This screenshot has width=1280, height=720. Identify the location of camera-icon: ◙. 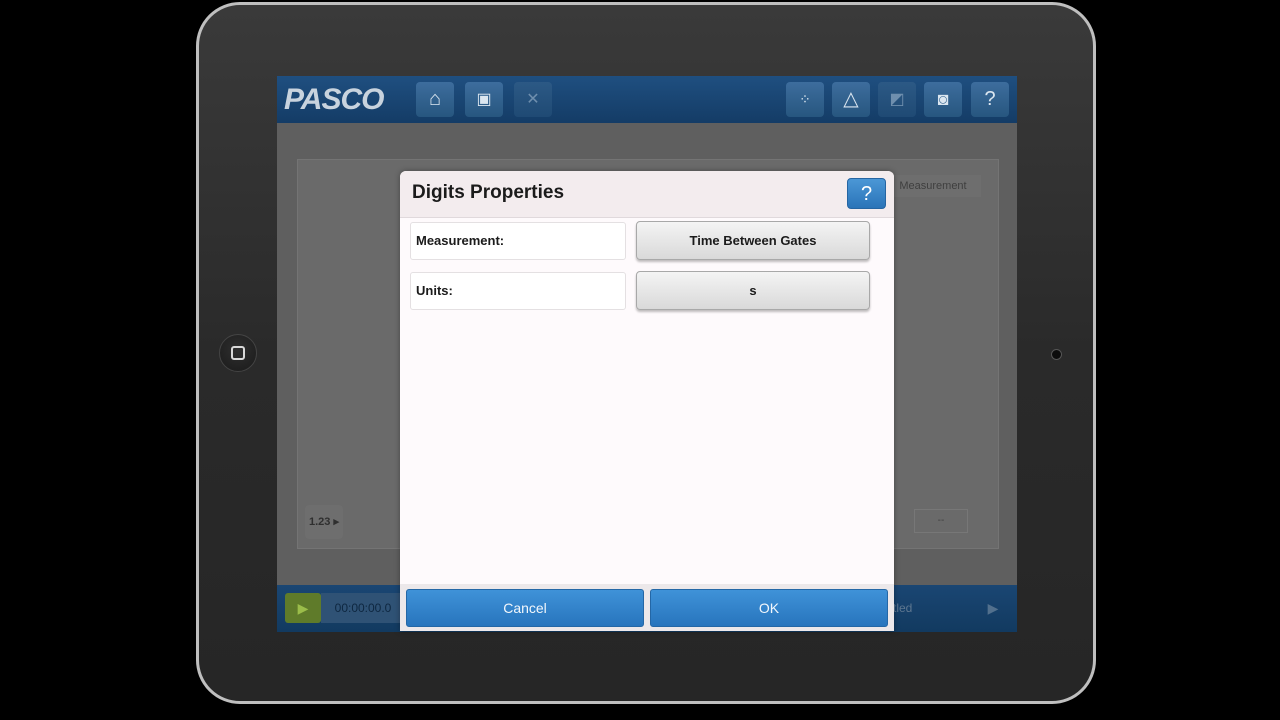
(943, 99).